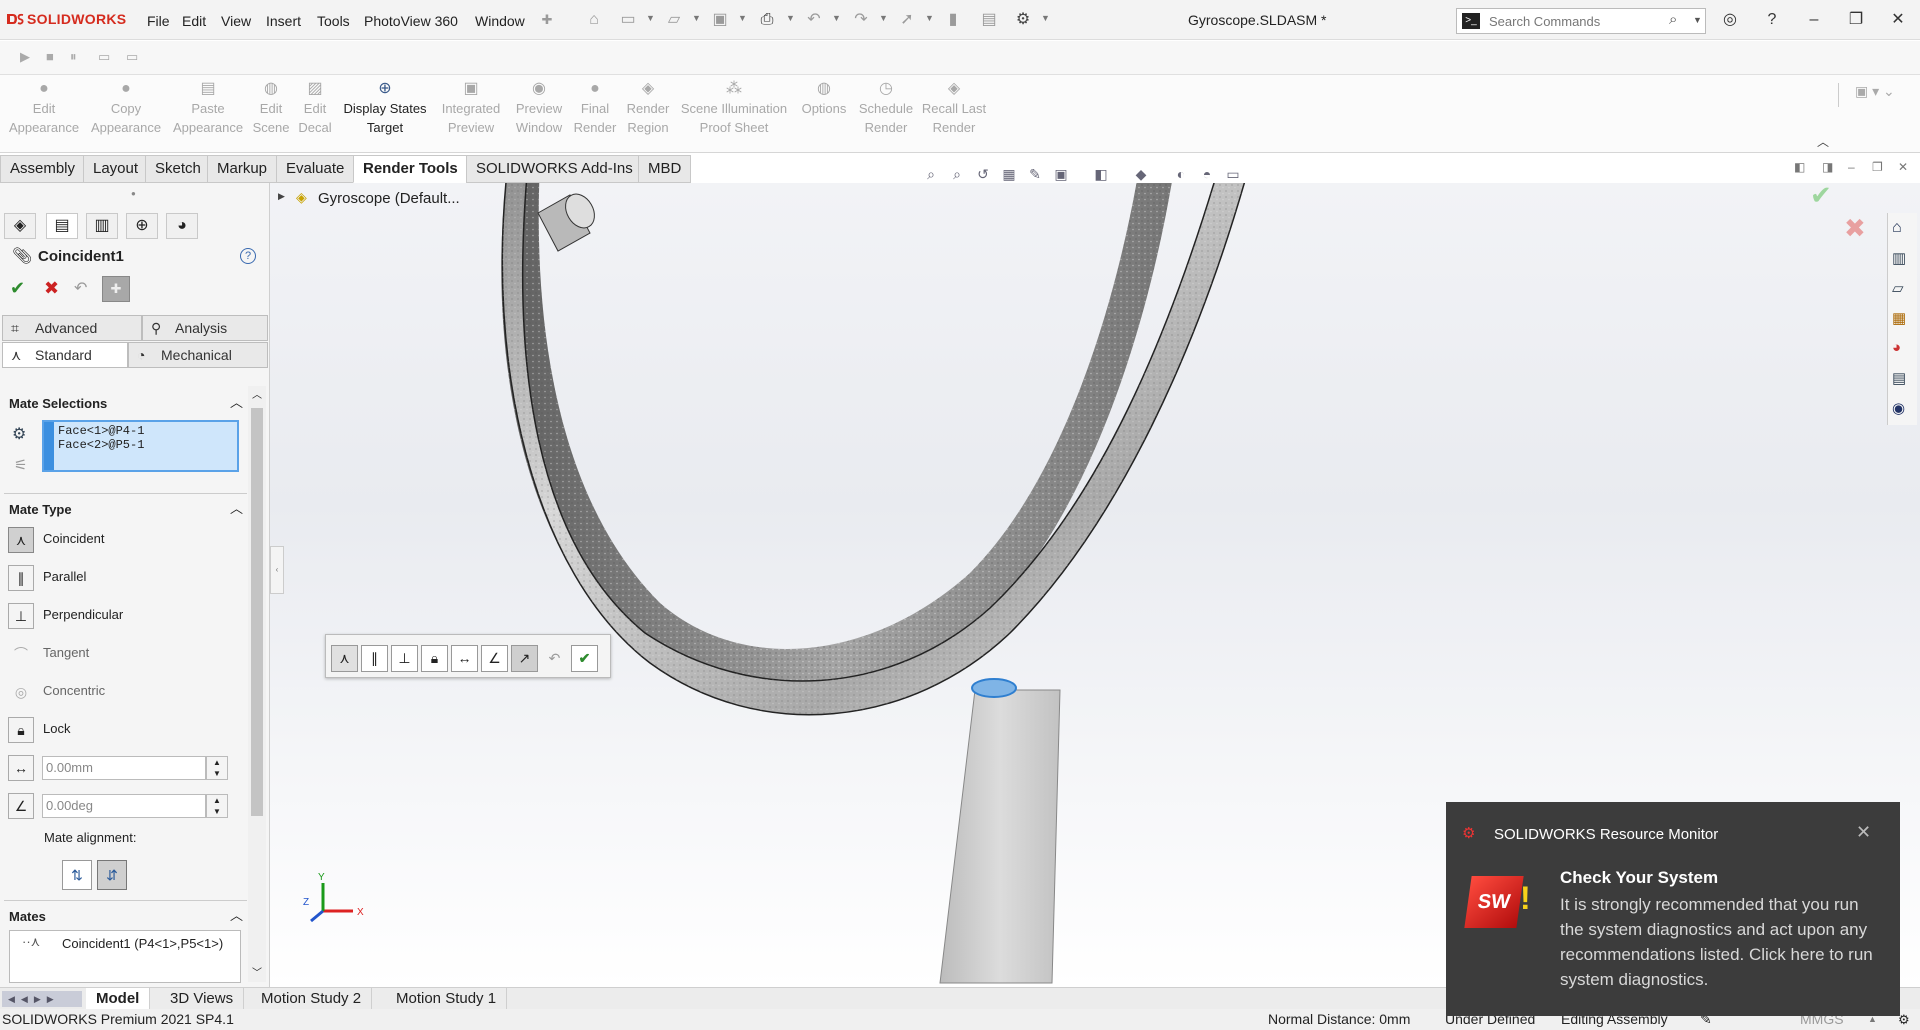 The width and height of the screenshot is (1920, 1030). I want to click on panel-scrollbar: ︿ ﹀, so click(257, 684).